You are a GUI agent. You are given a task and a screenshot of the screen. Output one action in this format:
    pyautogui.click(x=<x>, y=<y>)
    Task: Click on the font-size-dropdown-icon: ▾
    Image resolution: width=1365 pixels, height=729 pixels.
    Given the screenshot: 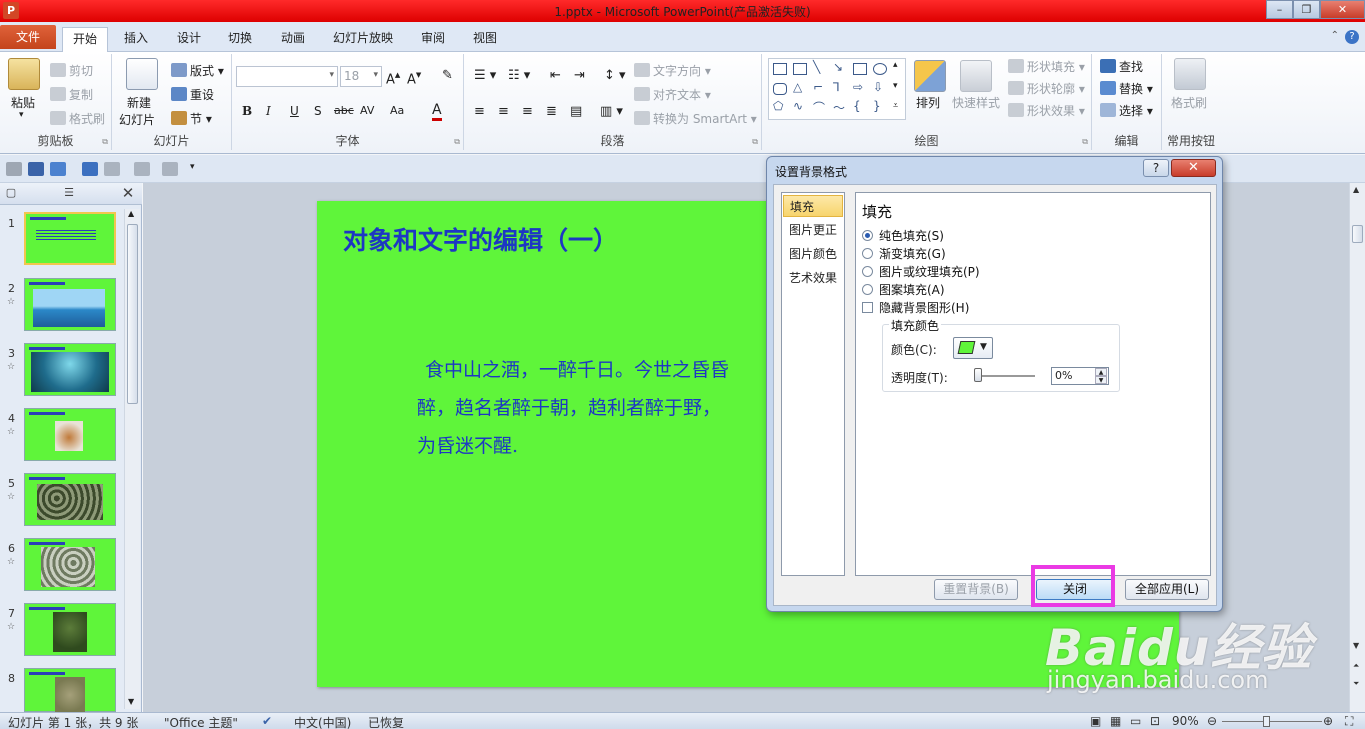 What is the action you would take?
    pyautogui.click(x=375, y=75)
    